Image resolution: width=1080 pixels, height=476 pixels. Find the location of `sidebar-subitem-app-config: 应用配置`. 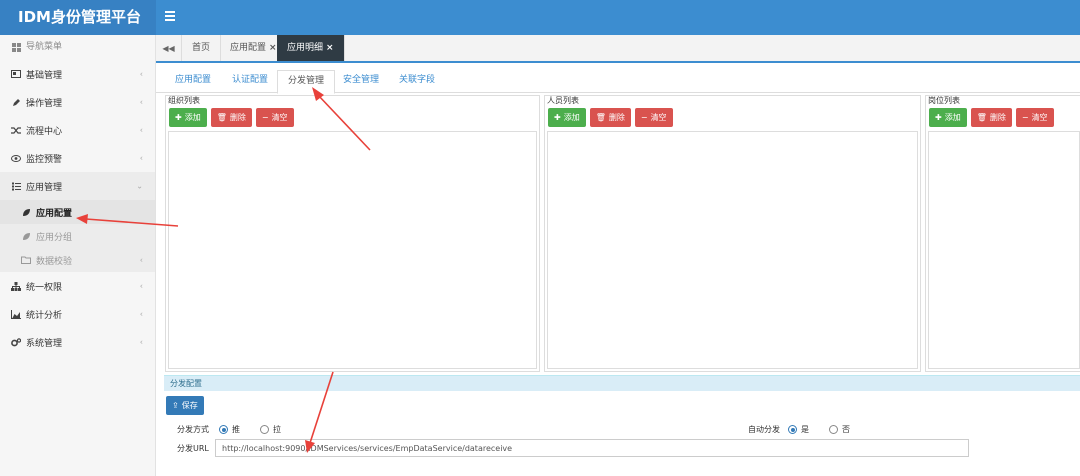

sidebar-subitem-app-config: 应用配置 is located at coordinates (77, 212).